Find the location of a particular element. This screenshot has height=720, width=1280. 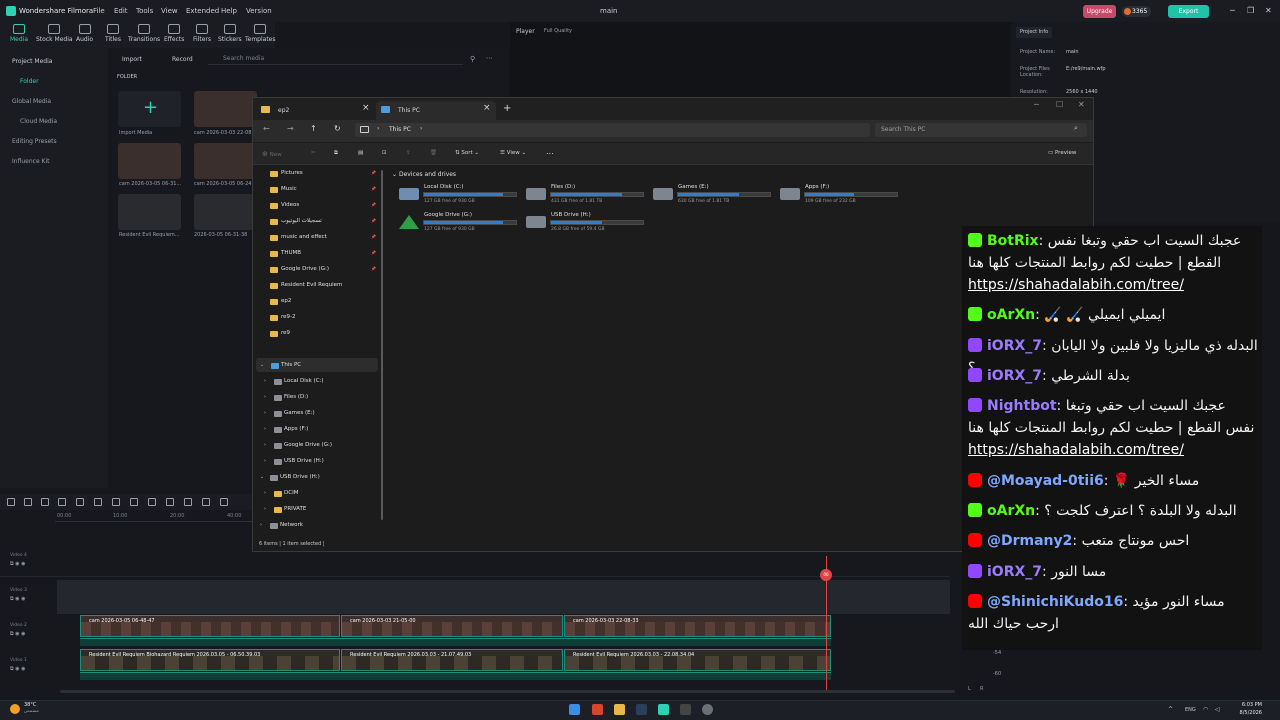

tool-titles: Titles is located at coordinates (113, 33).